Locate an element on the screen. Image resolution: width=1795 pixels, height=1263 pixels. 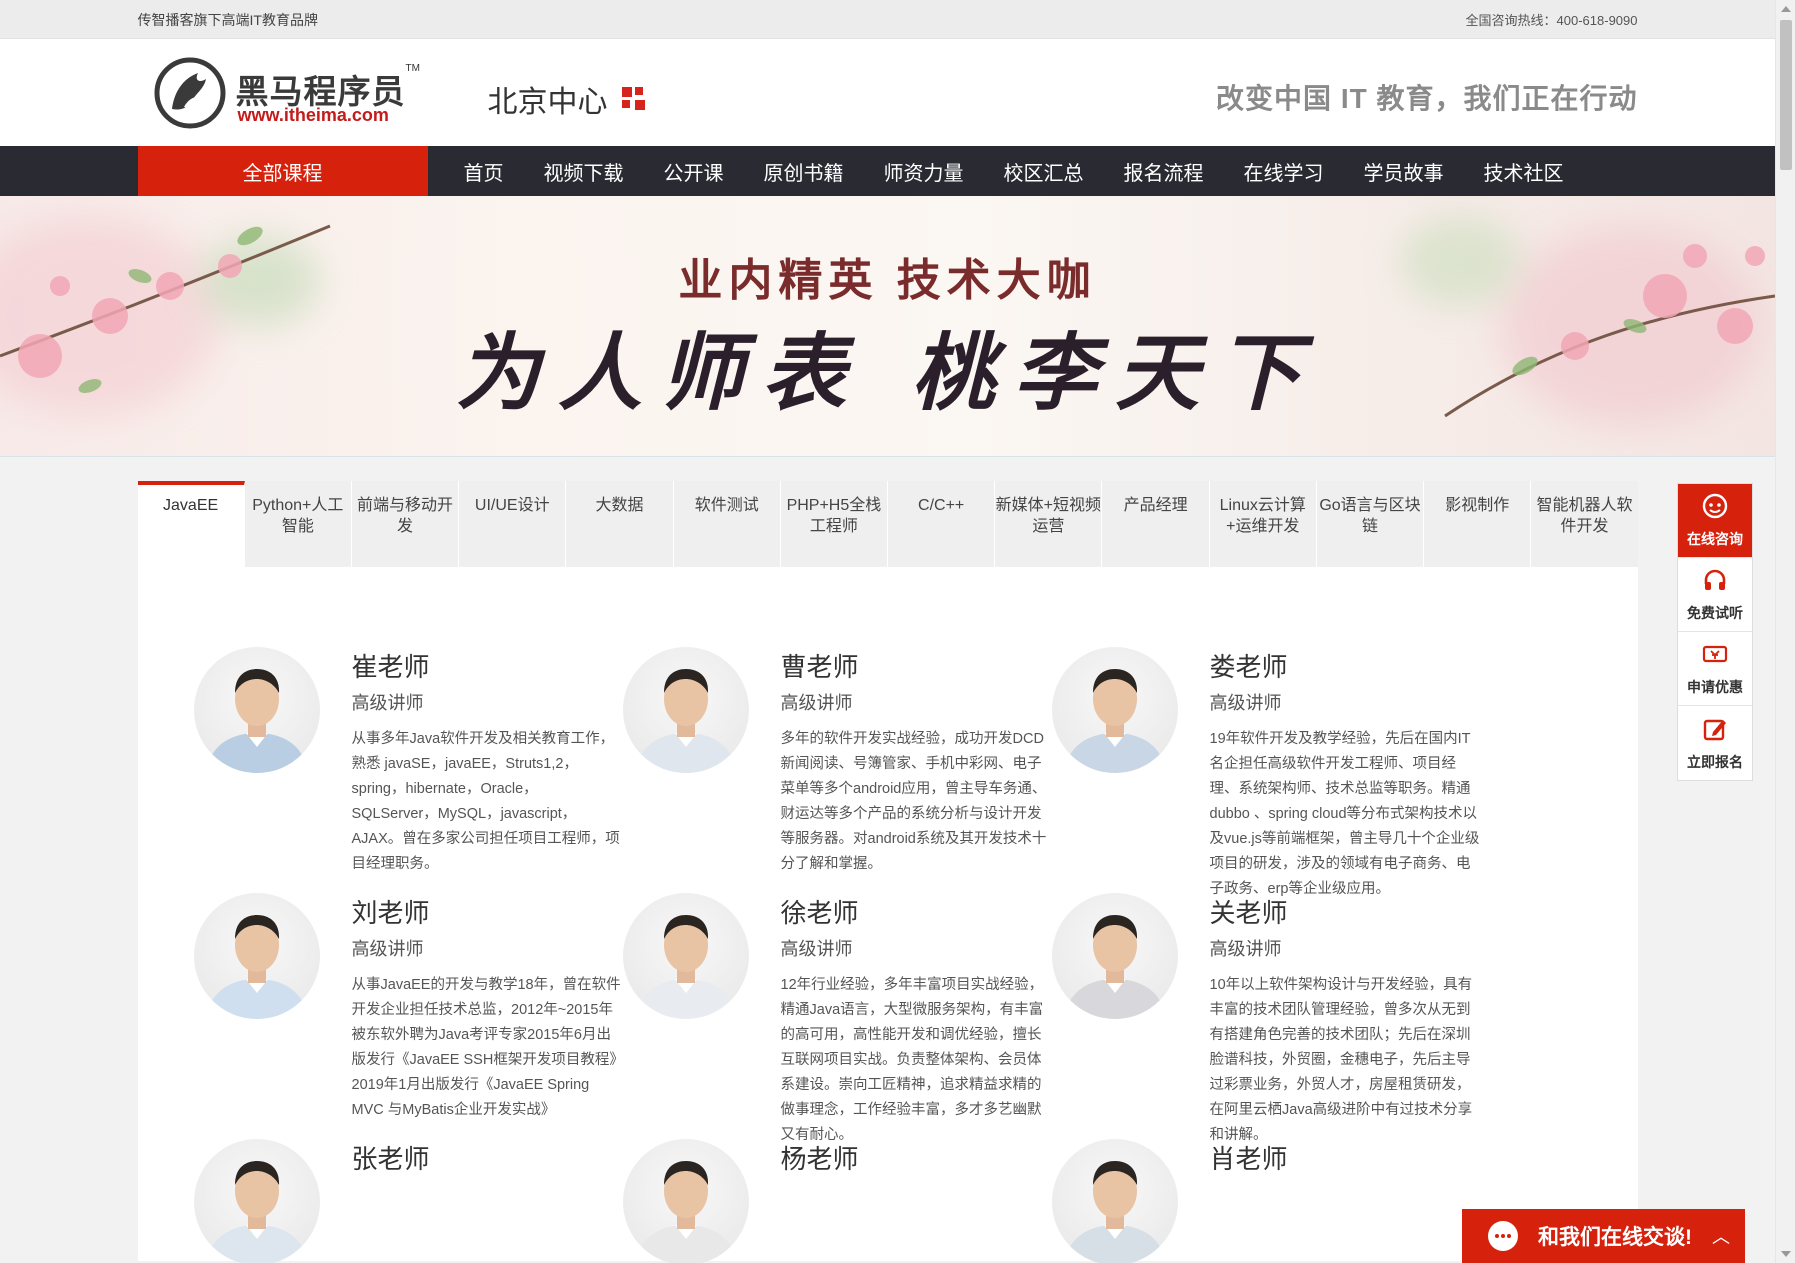
banner-calligraphy: 为人师表 桃李天下 is located at coordinates (887, 372).